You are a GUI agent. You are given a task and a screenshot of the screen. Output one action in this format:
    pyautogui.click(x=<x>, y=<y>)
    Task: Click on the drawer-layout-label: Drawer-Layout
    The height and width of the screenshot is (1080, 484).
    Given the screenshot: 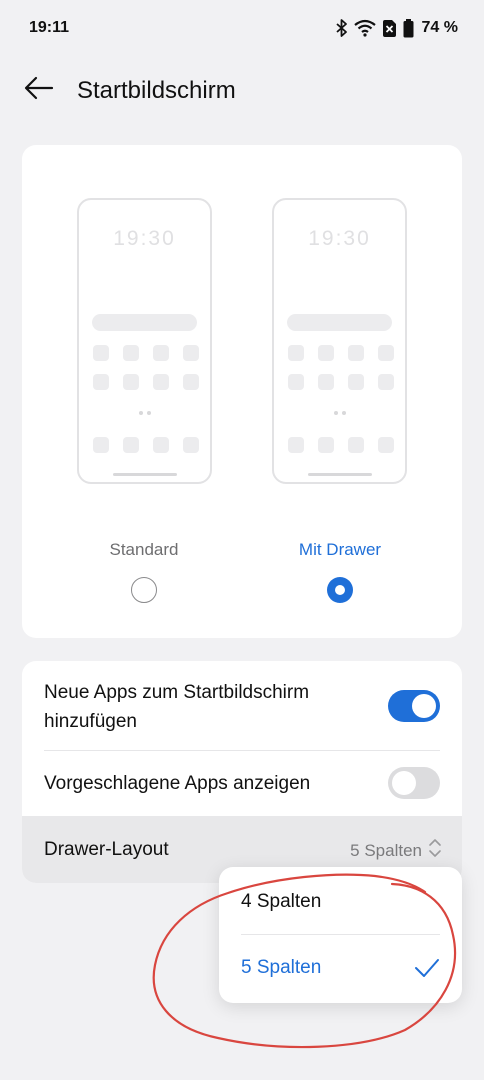 What is the action you would take?
    pyautogui.click(x=106, y=849)
    